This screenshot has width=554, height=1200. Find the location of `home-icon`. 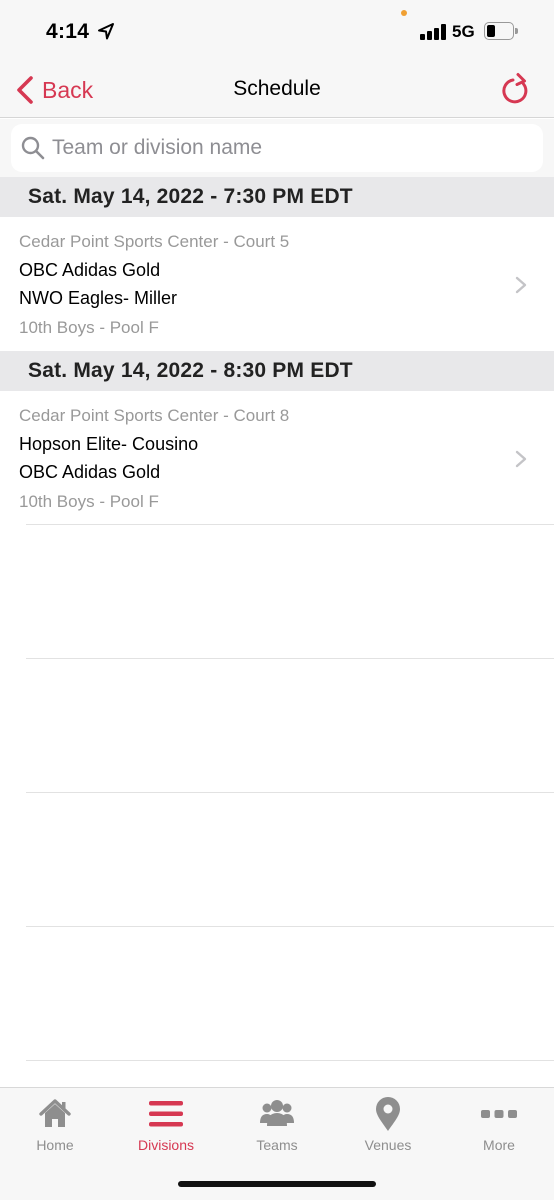

home-icon is located at coordinates (55, 1113).